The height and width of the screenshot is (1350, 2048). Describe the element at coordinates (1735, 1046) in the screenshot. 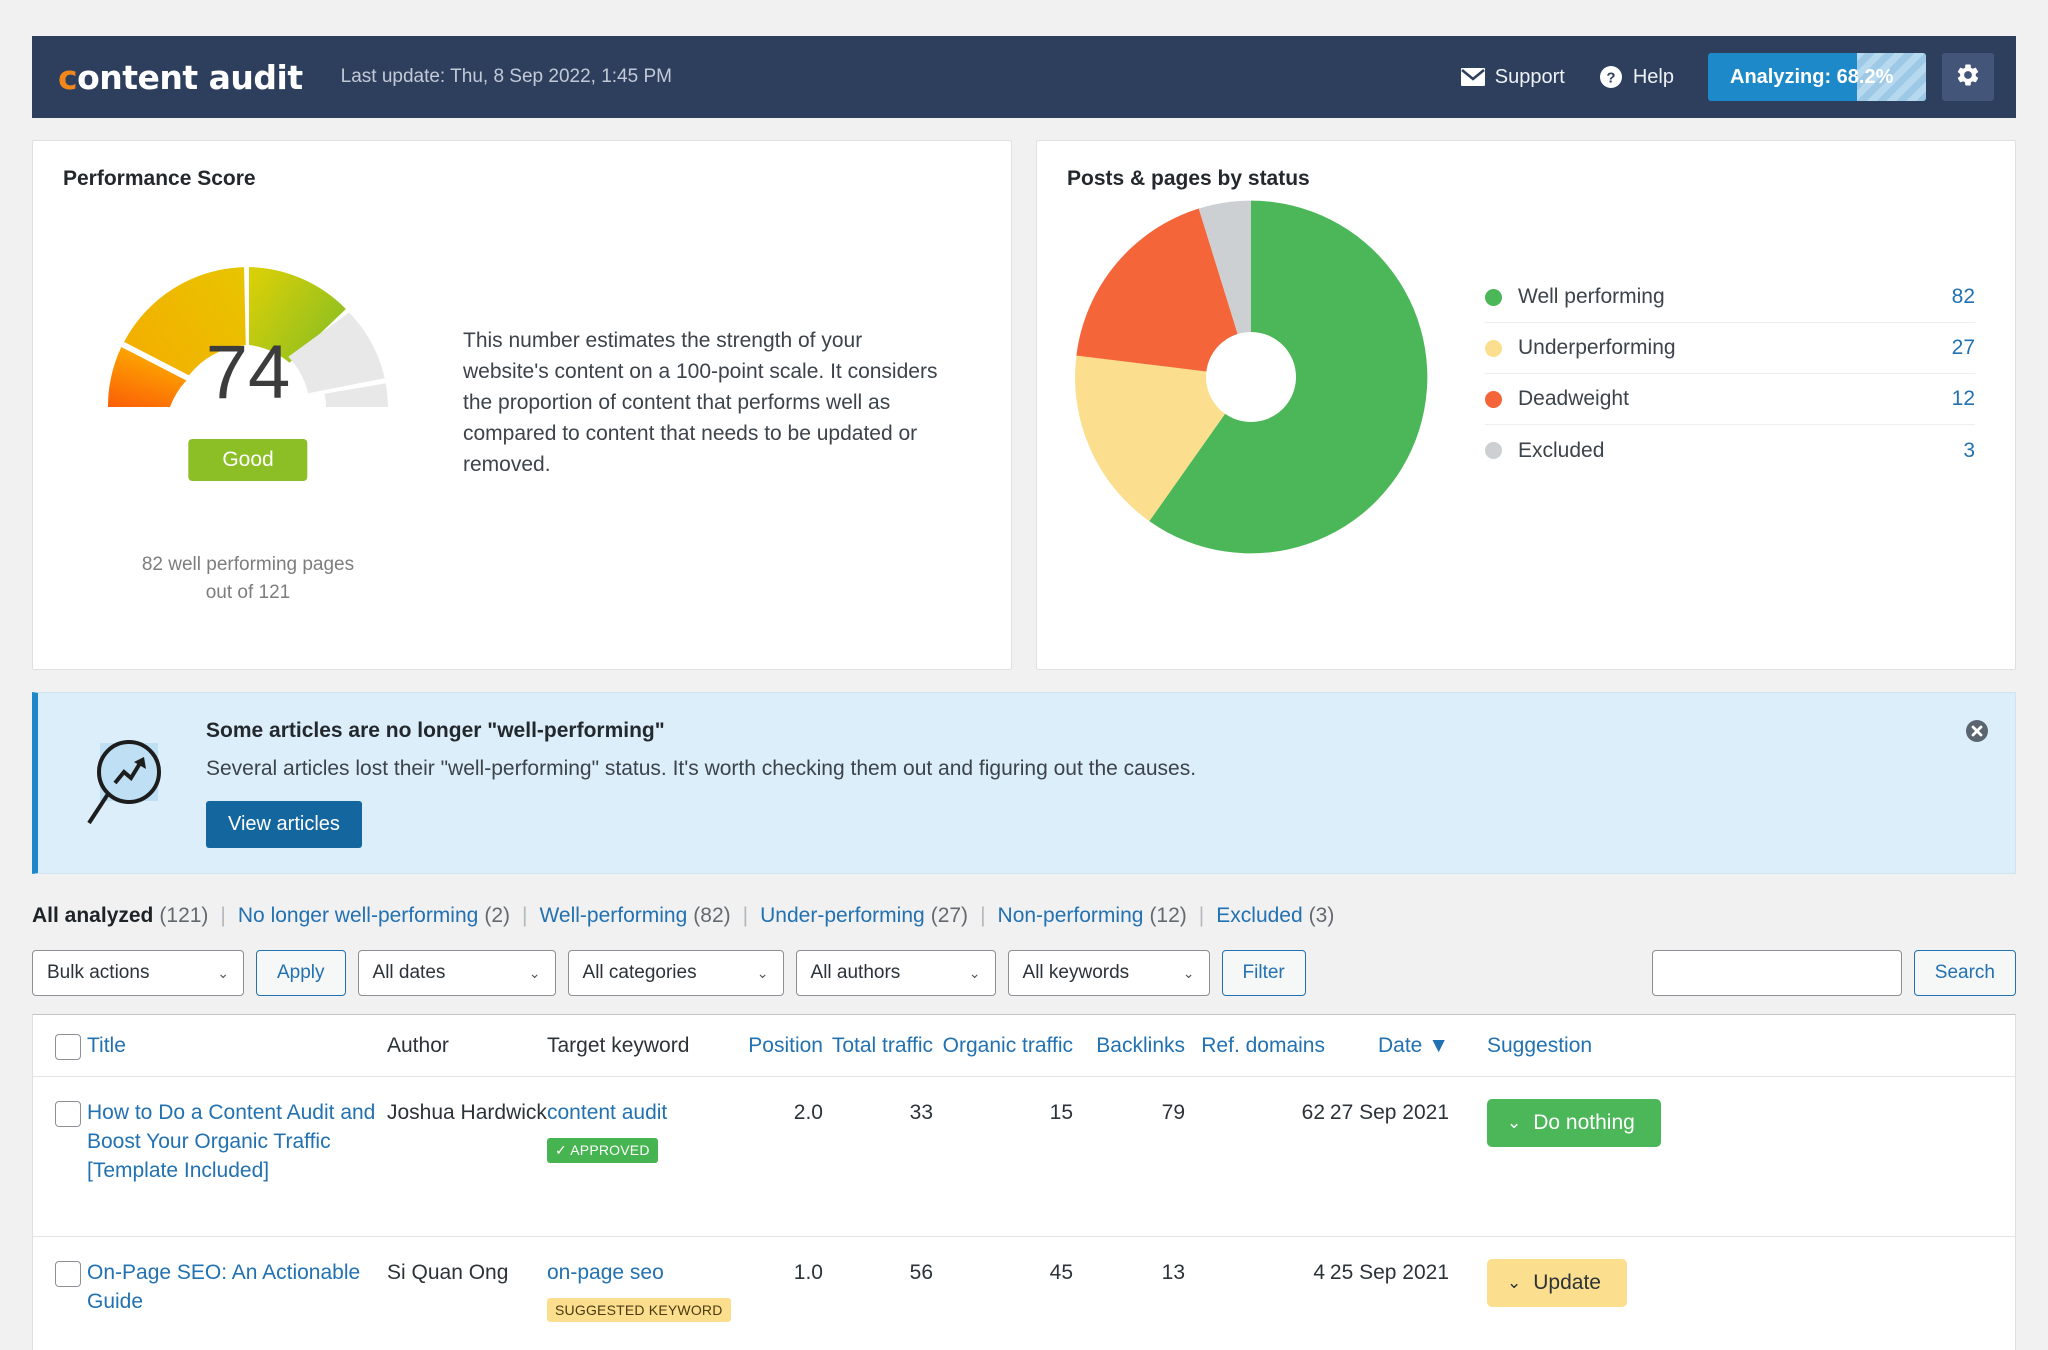

I see `column-header-suggestion: Suggestion` at that location.